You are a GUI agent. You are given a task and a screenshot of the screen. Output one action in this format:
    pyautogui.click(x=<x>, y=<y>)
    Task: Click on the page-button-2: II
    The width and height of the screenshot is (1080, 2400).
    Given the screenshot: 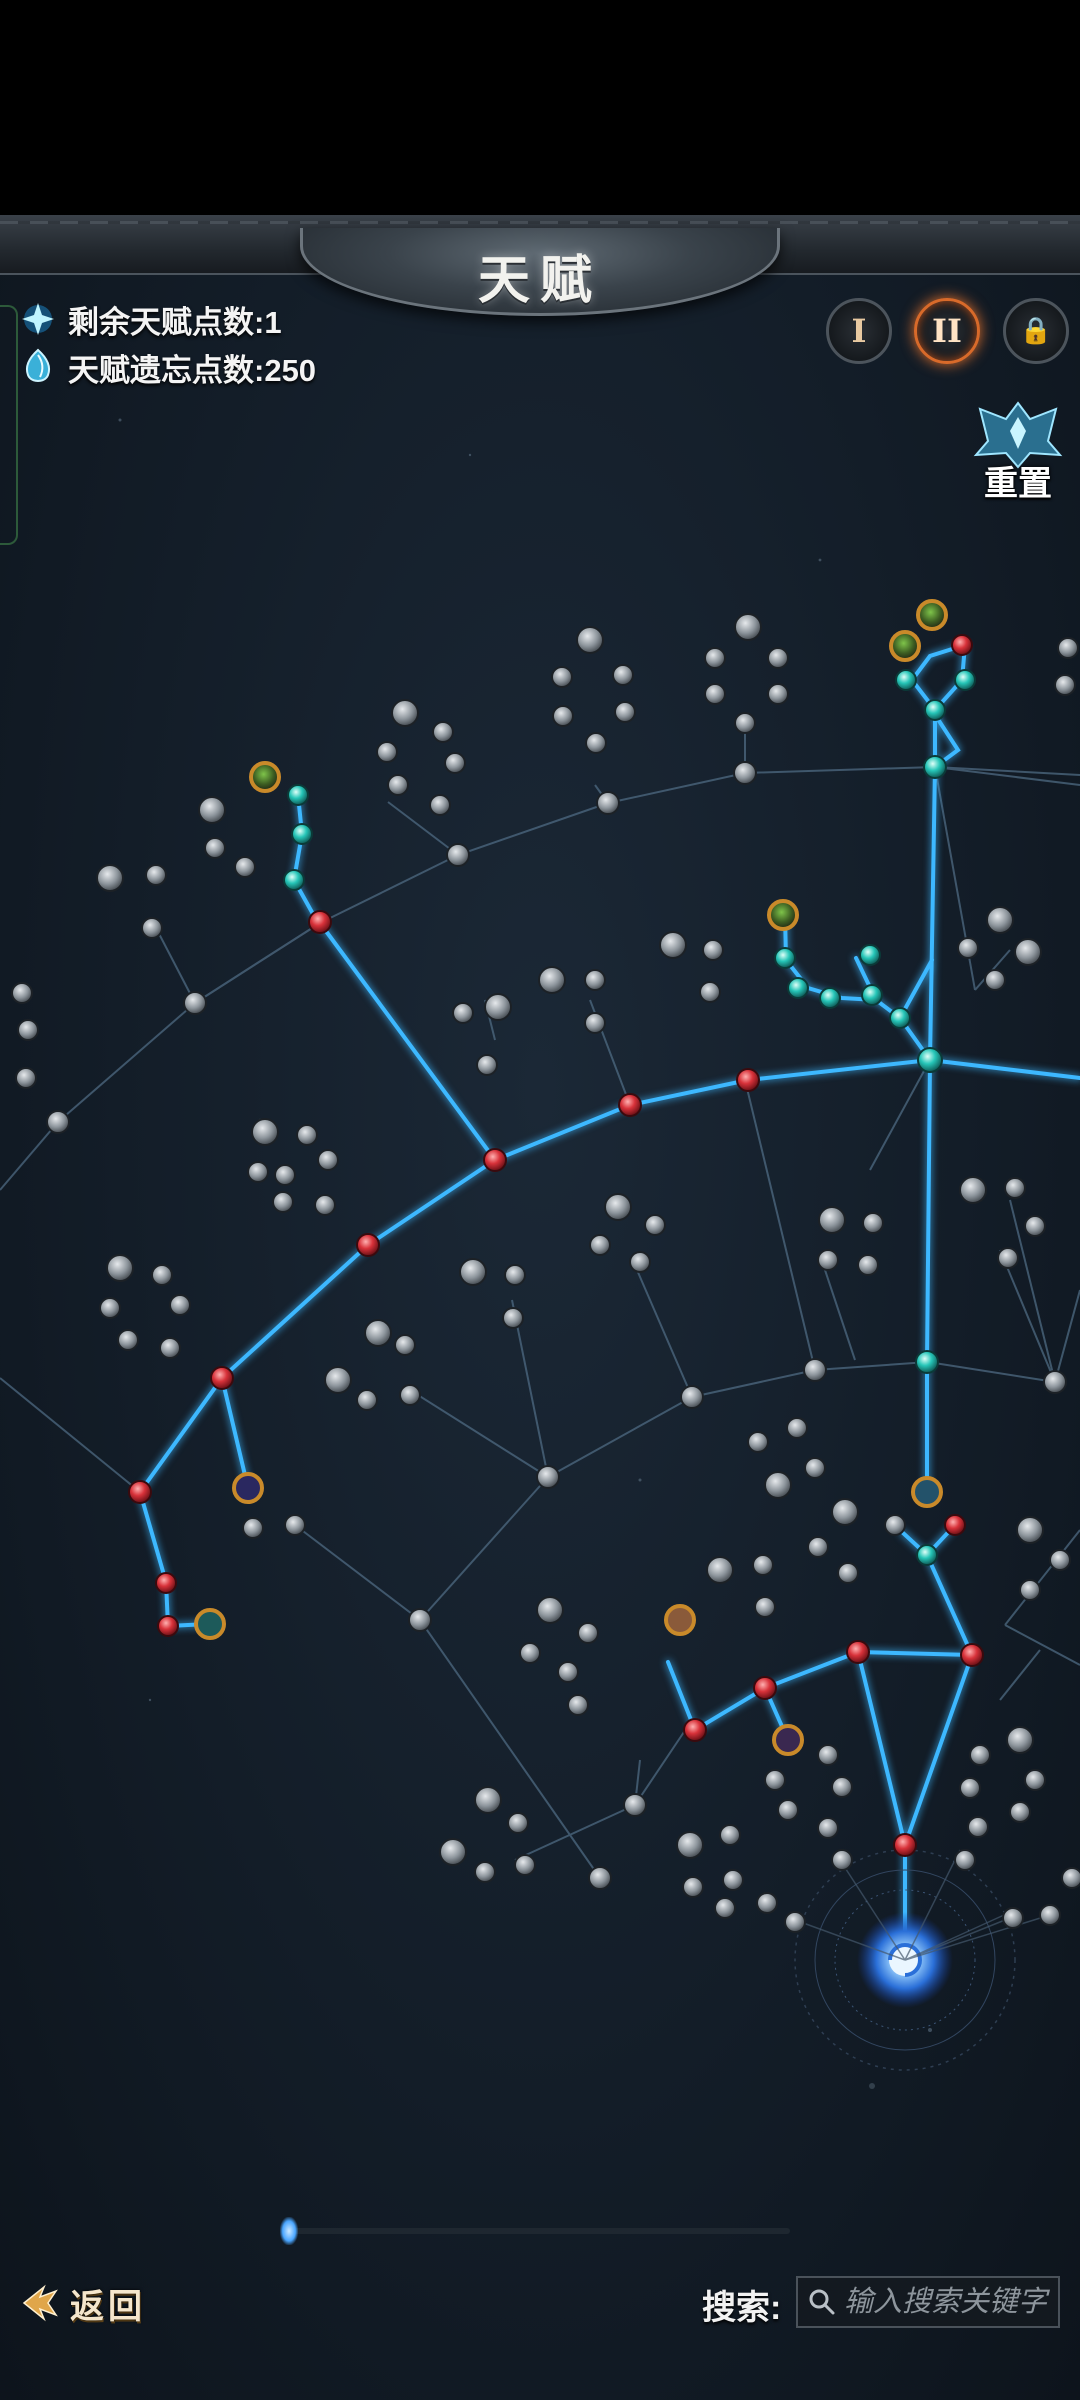 What is the action you would take?
    pyautogui.click(x=947, y=331)
    